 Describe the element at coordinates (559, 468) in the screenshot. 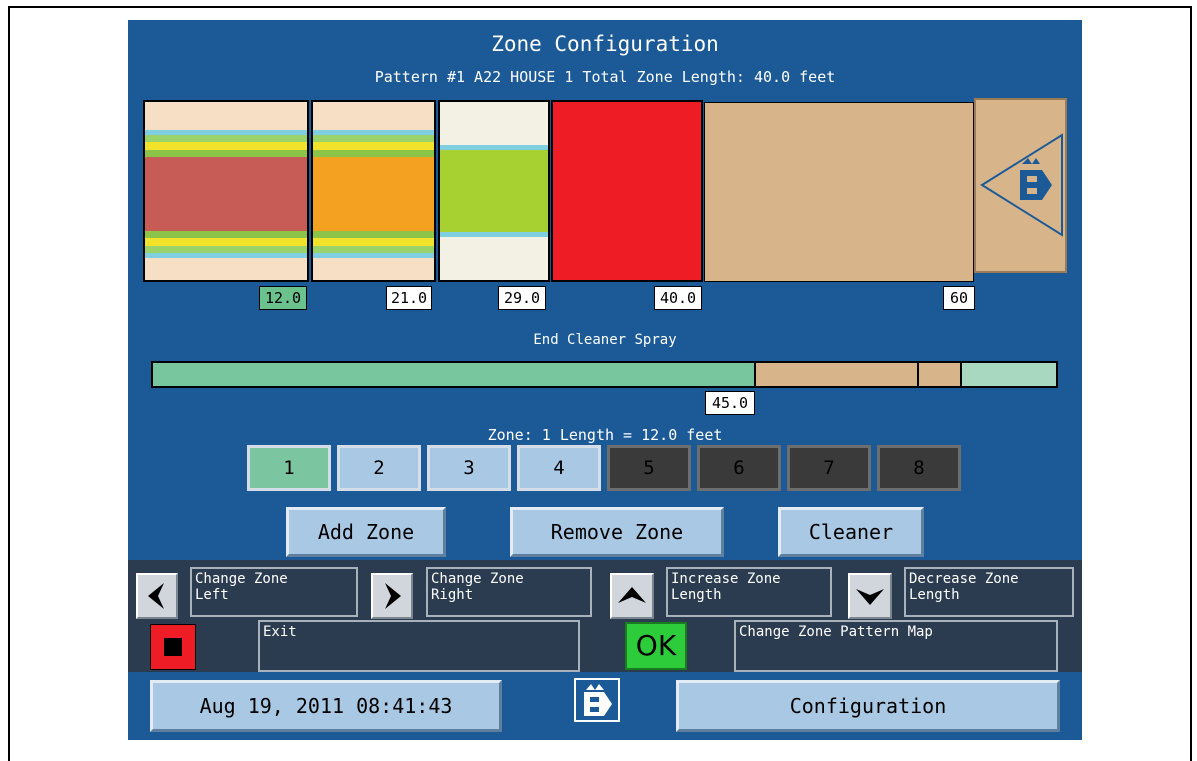

I see `zone-button-4: 4` at that location.